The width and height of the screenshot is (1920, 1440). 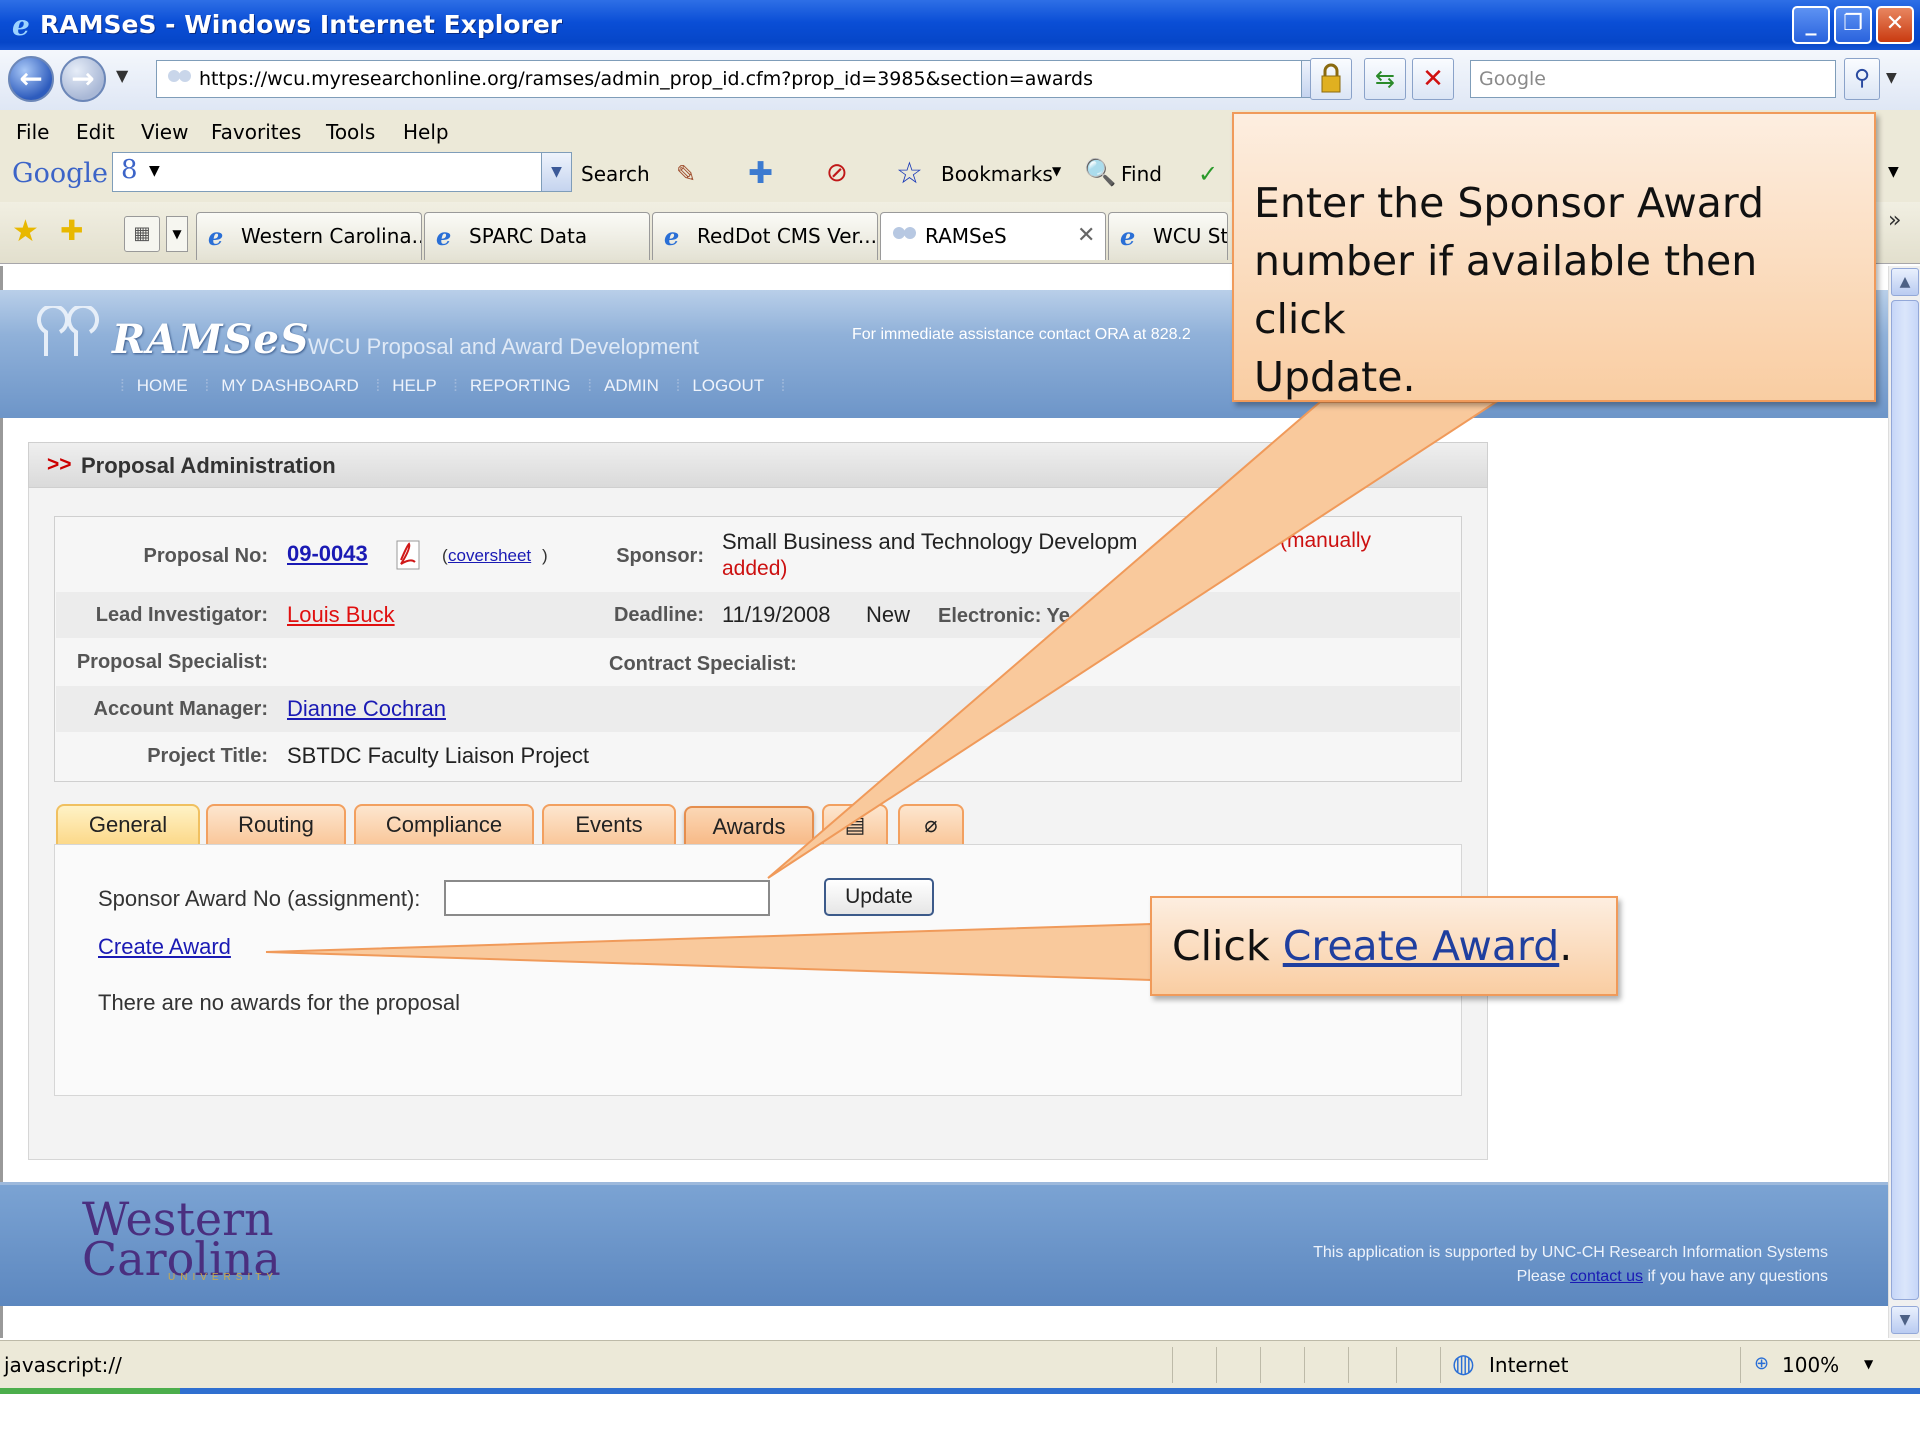 I want to click on g-dropdown-icon: ▼, so click(x=154, y=171).